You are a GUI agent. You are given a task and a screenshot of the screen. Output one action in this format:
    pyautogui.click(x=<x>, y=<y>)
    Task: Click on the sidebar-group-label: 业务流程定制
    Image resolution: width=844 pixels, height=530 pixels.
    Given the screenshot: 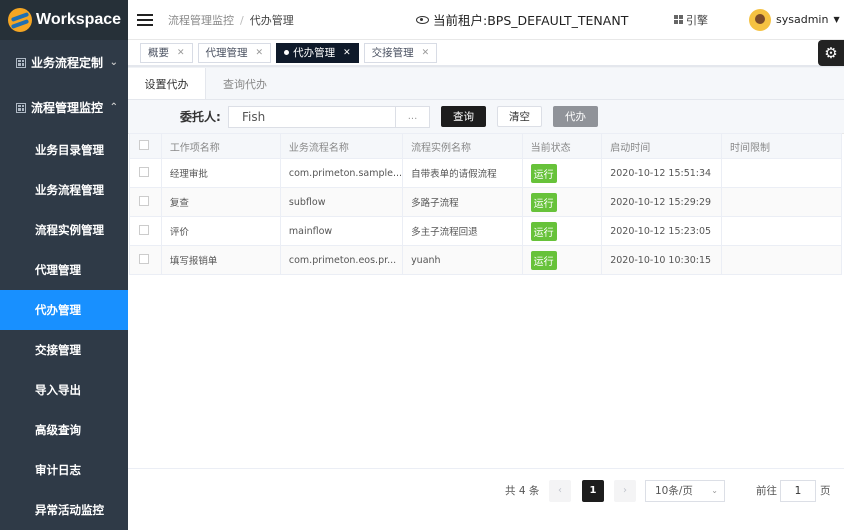 What is the action you would take?
    pyautogui.click(x=67, y=63)
    